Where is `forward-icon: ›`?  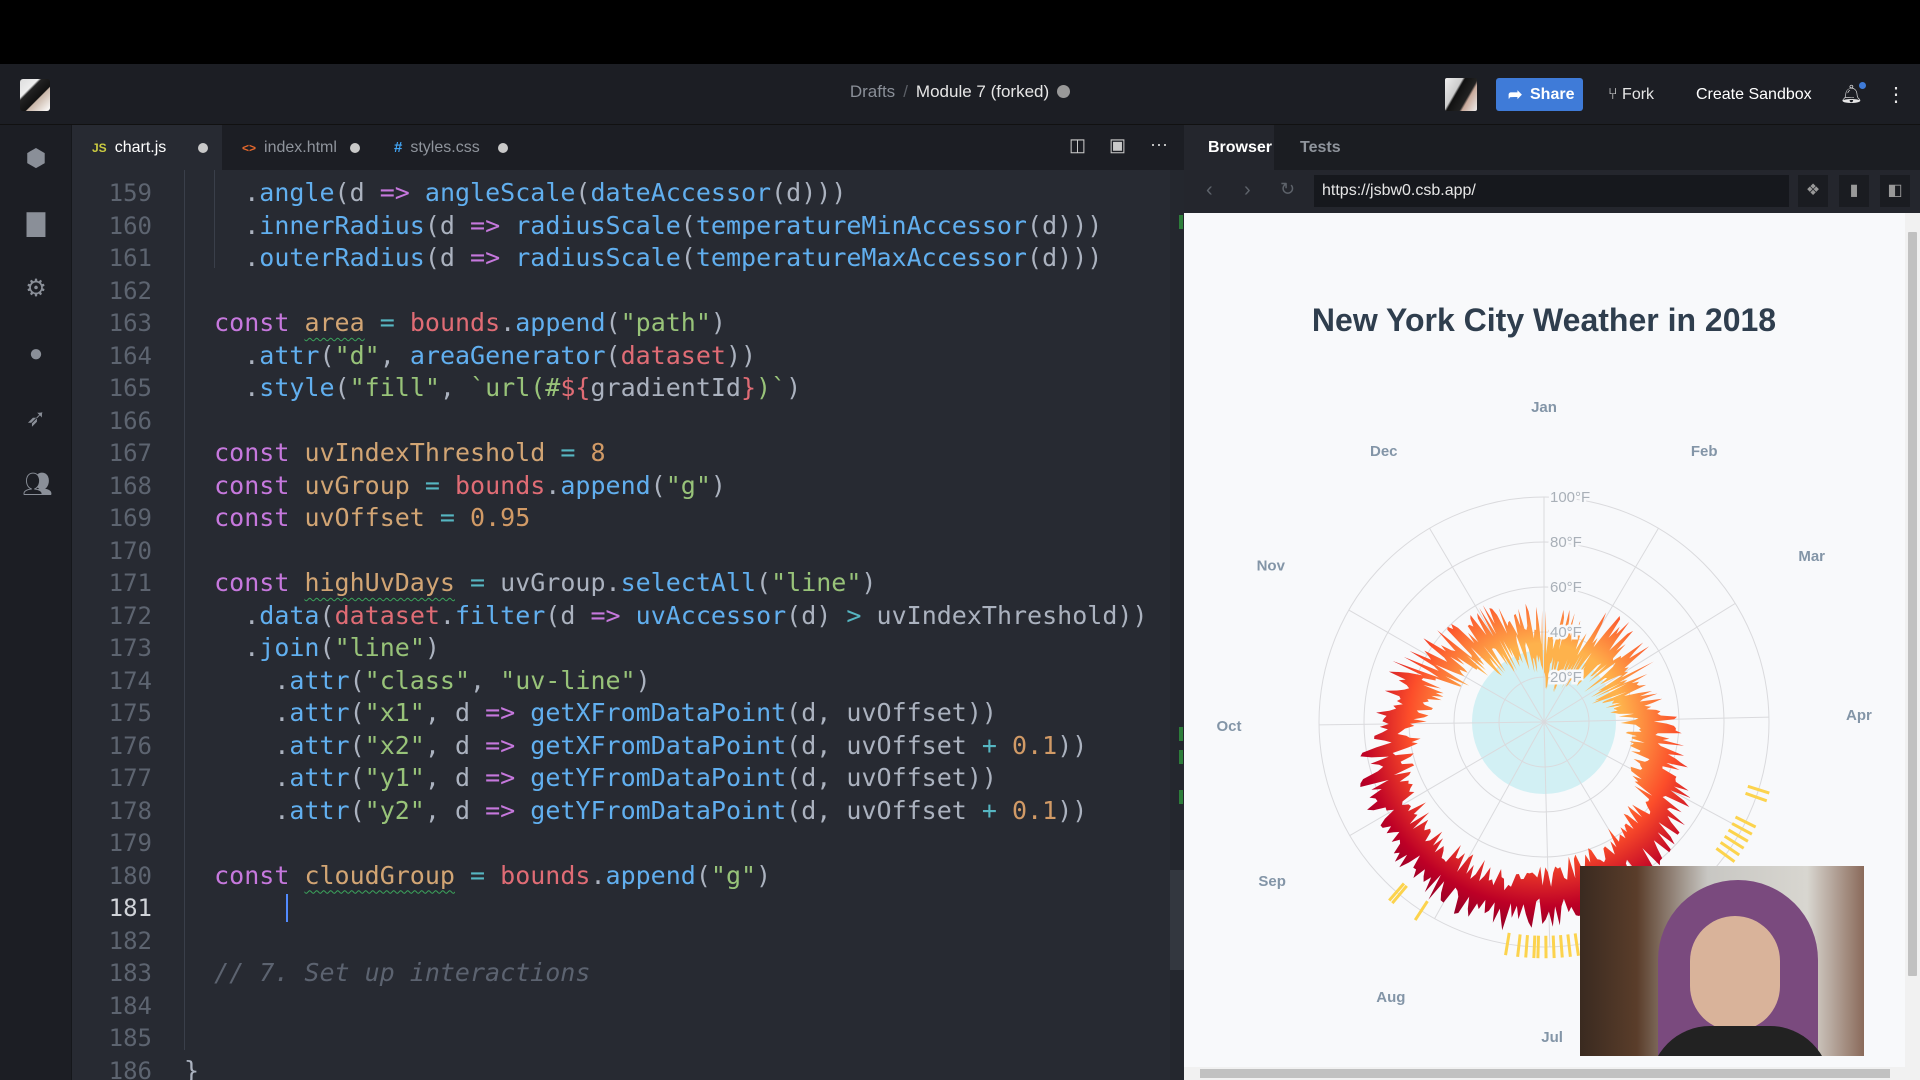
forward-icon: › is located at coordinates (1247, 190).